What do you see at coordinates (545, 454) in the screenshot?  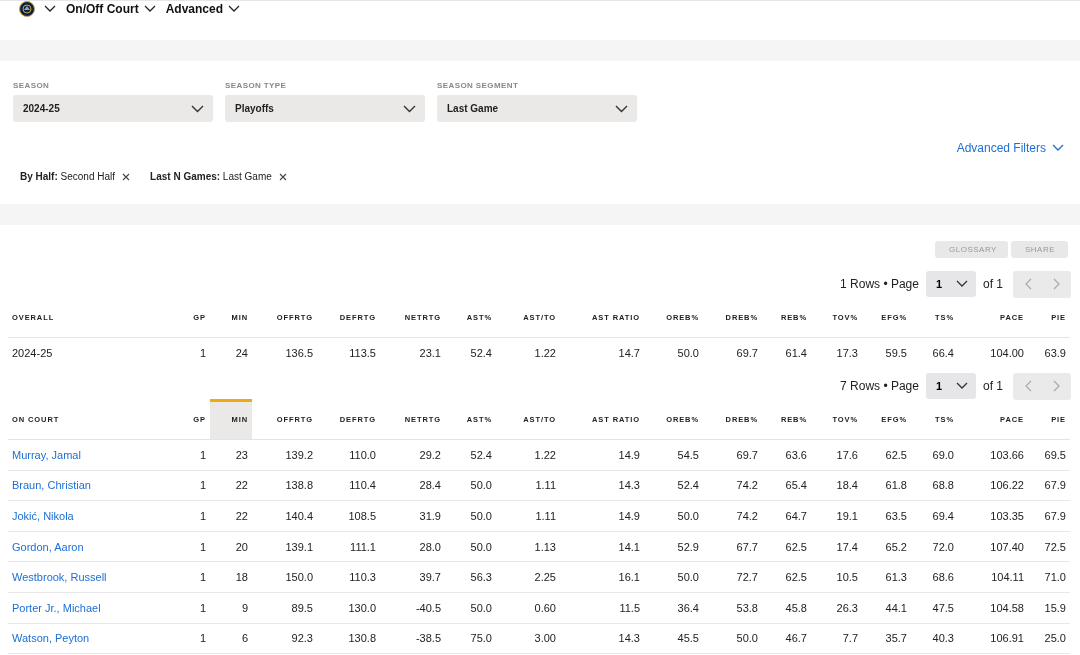 I see `stat-cell: 1.22` at bounding box center [545, 454].